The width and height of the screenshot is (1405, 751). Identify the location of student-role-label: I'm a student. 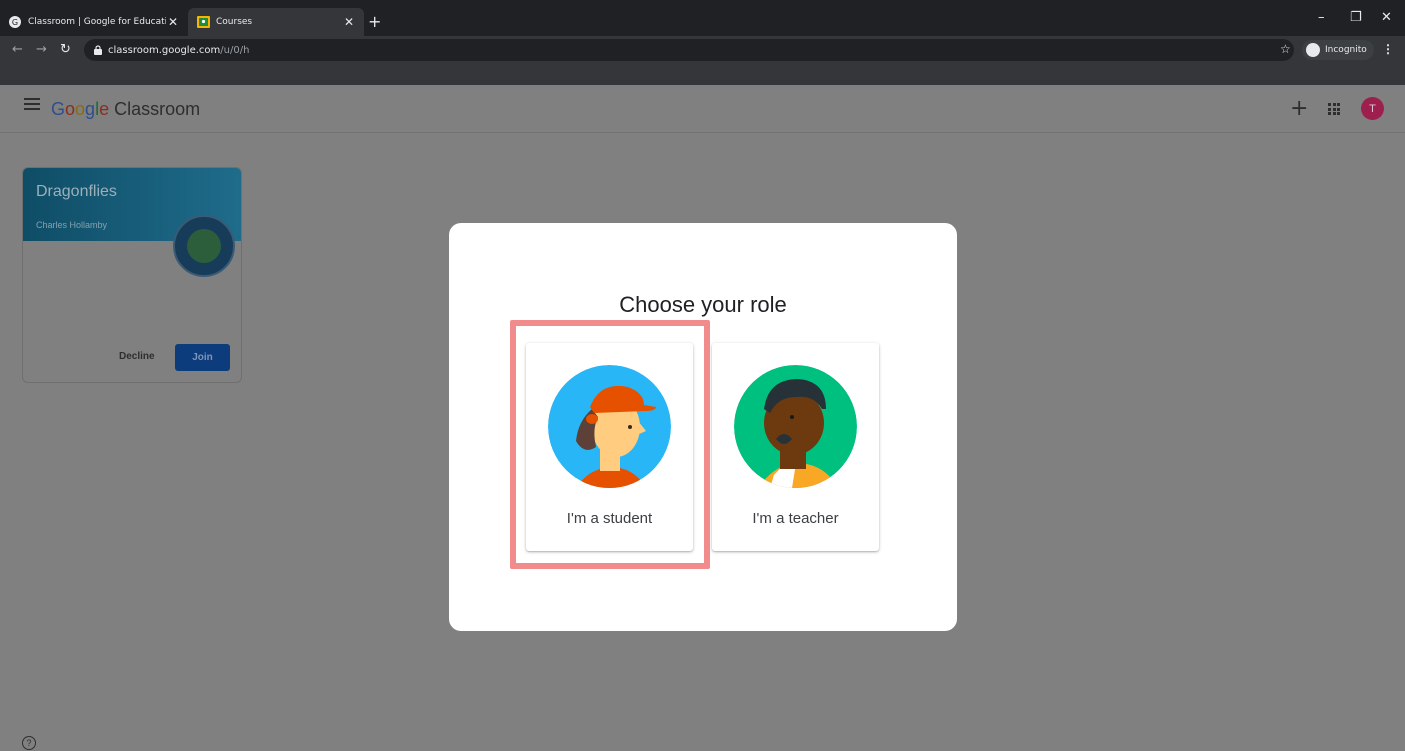
(609, 518).